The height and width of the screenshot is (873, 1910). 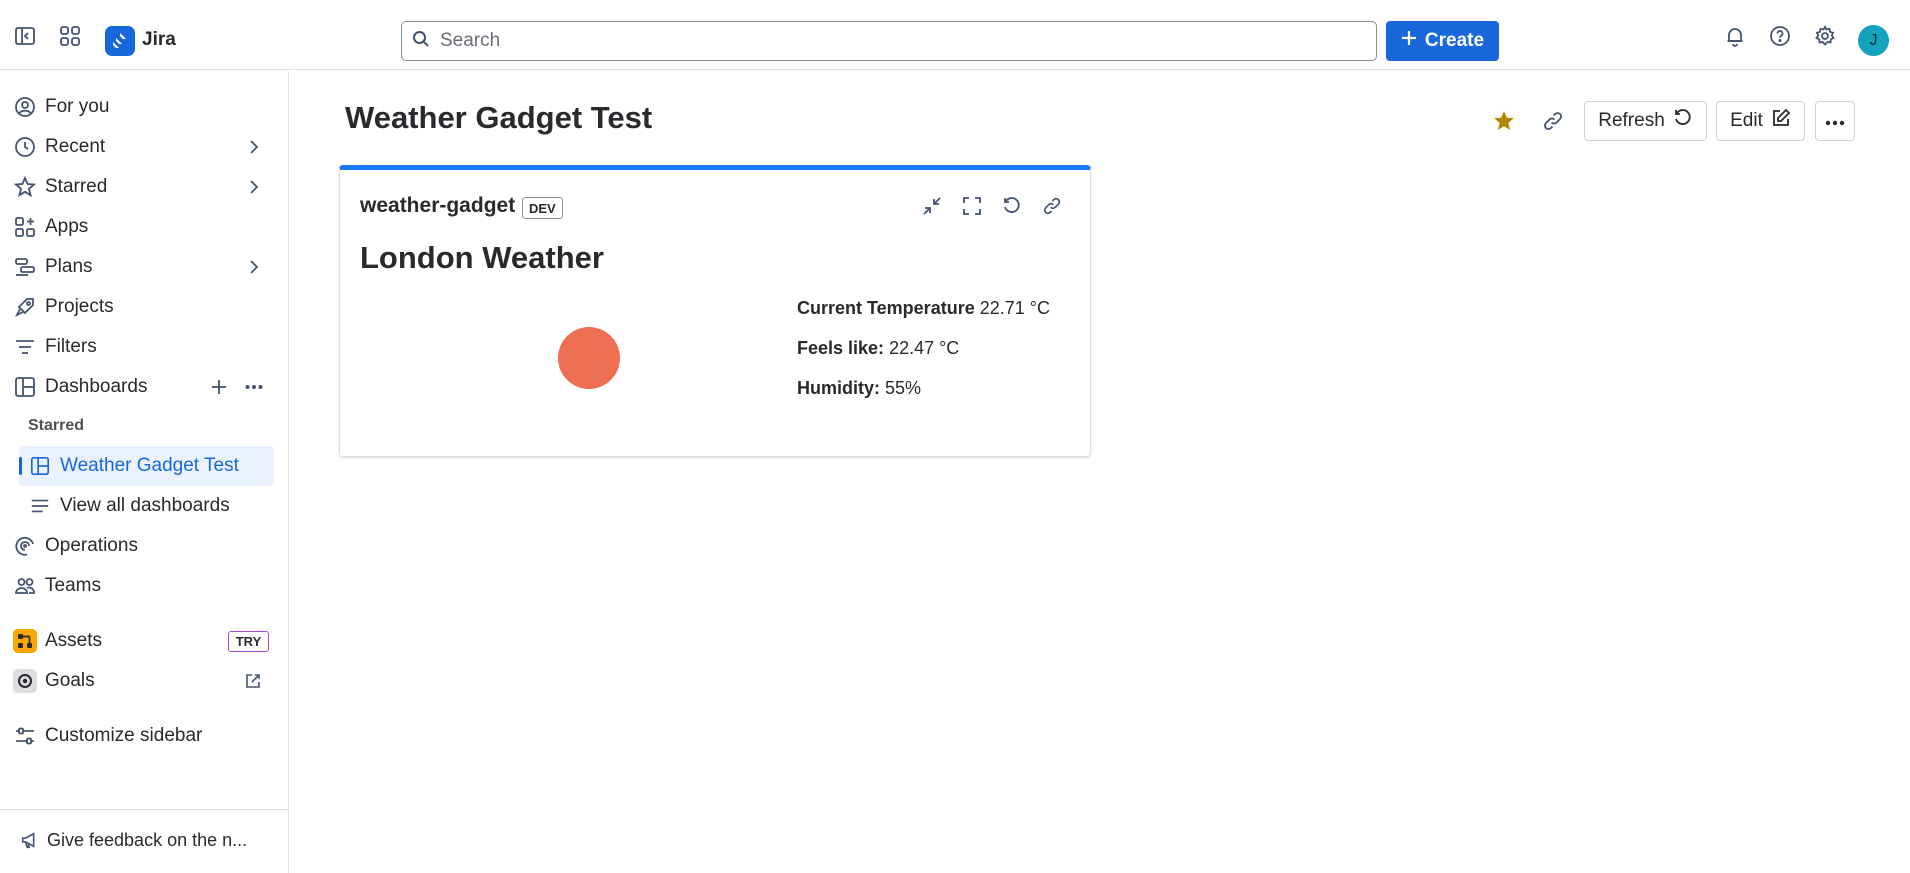 What do you see at coordinates (1409, 41) in the screenshot?
I see `plus-icon` at bounding box center [1409, 41].